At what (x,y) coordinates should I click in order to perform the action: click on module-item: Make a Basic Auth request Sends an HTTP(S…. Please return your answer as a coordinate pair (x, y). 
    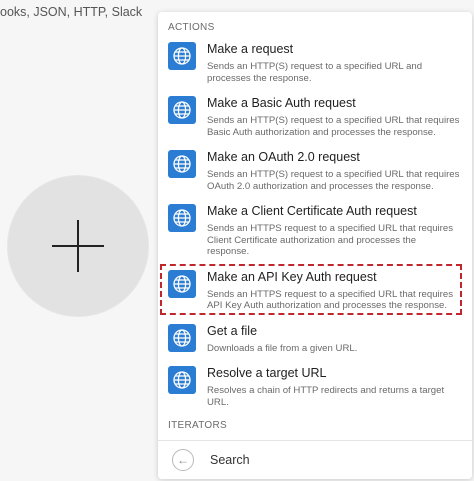
    Looking at the image, I should click on (315, 115).